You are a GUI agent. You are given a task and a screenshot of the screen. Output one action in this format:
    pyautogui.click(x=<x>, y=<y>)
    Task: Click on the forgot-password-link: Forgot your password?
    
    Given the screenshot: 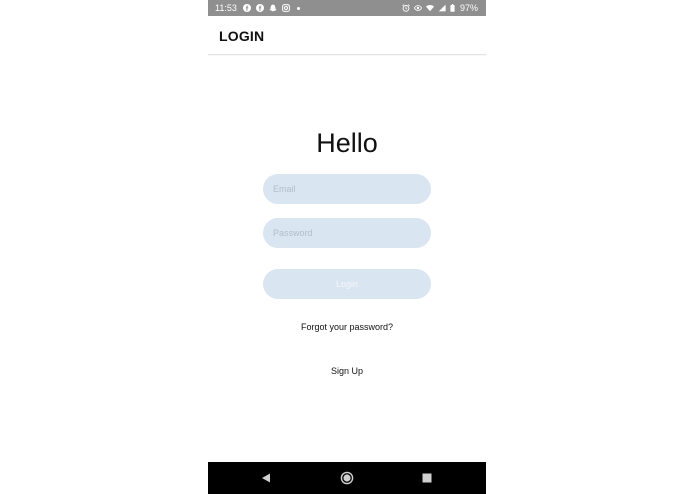 What is the action you would take?
    pyautogui.click(x=347, y=327)
    